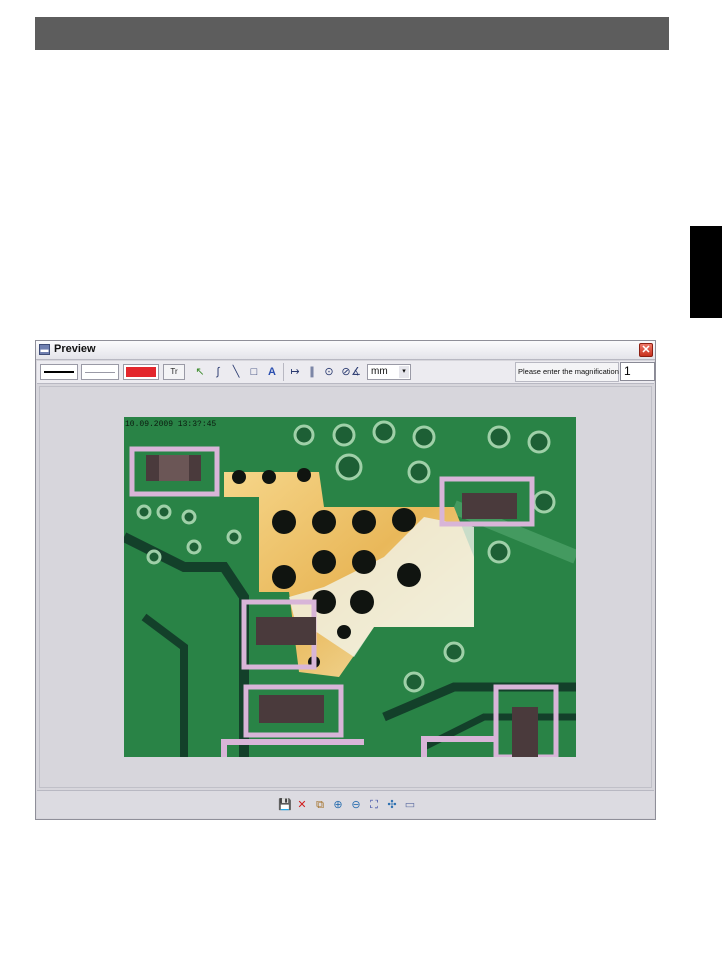  I want to click on measure-polyline-icon: ∥, so click(312, 372).